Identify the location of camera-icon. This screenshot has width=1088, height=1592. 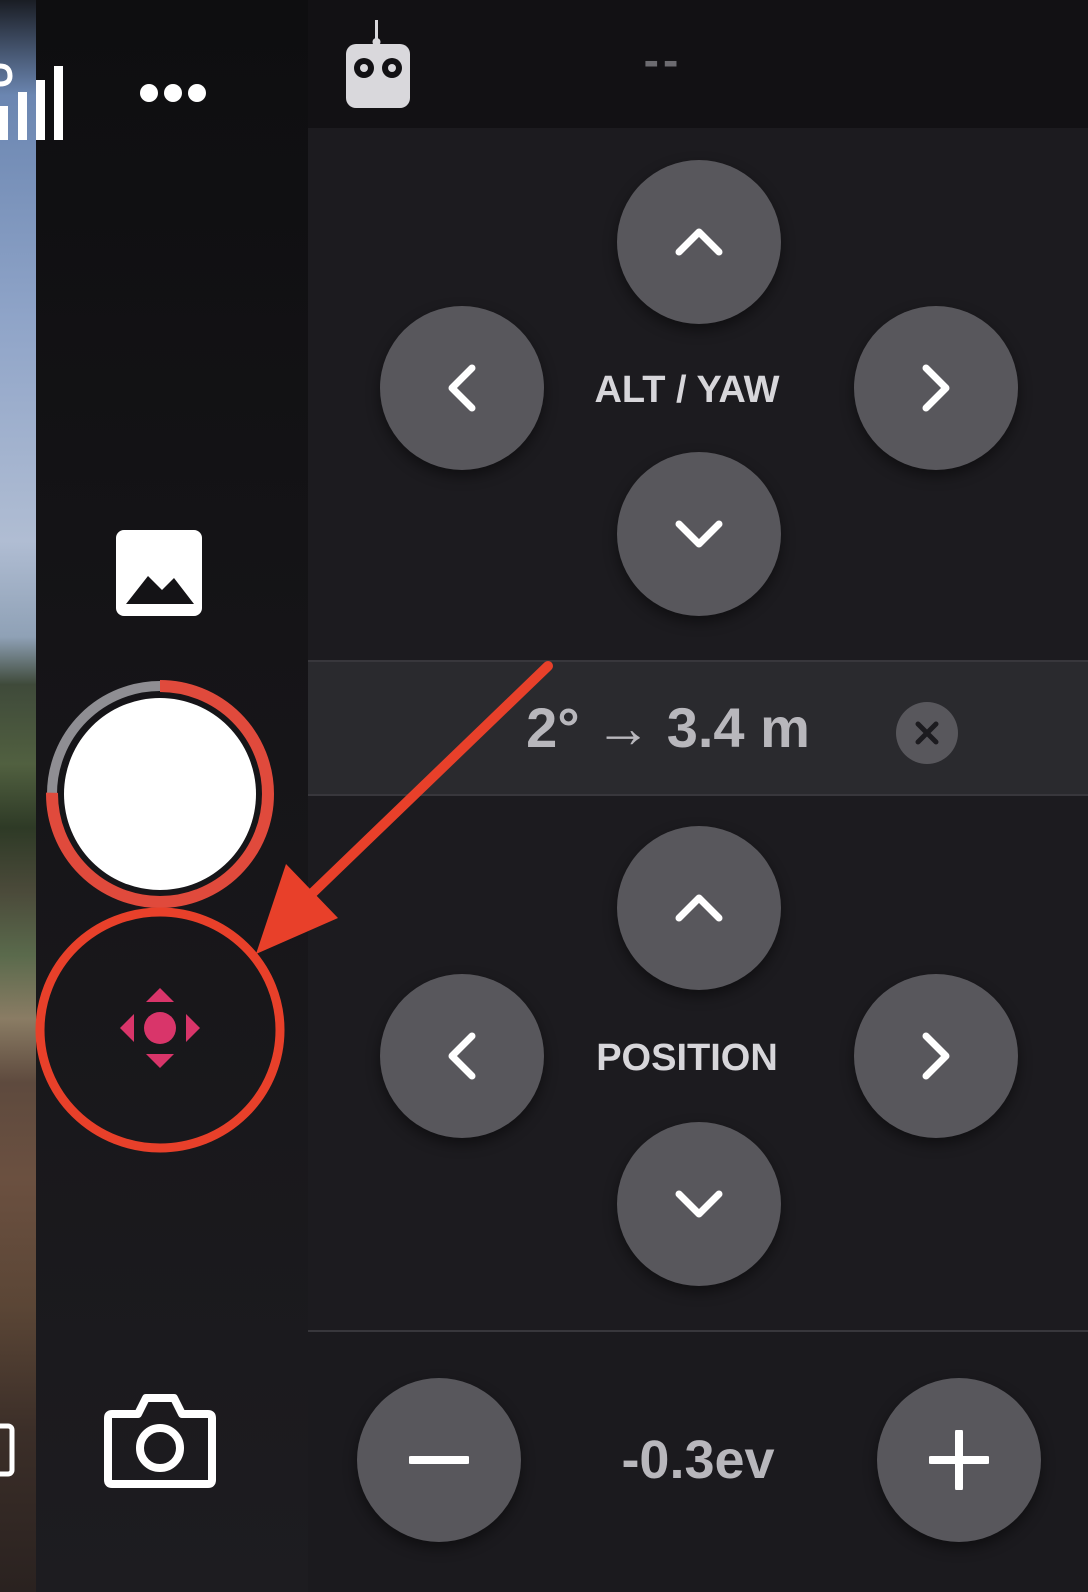
(160, 1439).